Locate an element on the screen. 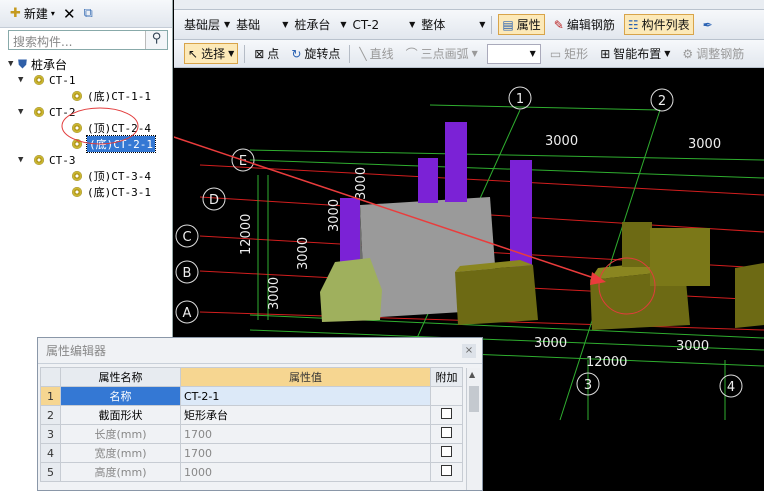  tree-root: ▼ ⛊ 桩承台 is located at coordinates (37, 64).